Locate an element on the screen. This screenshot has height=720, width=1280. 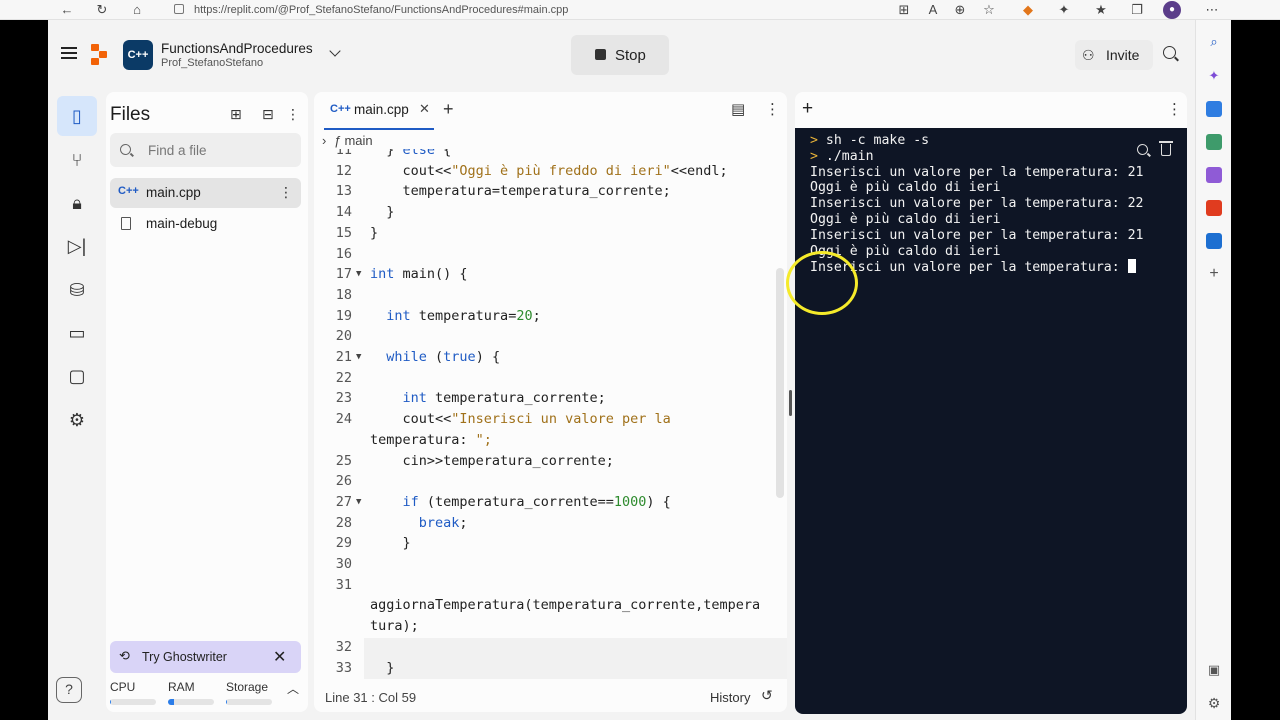
trash-icon is located at coordinates (1166, 148).